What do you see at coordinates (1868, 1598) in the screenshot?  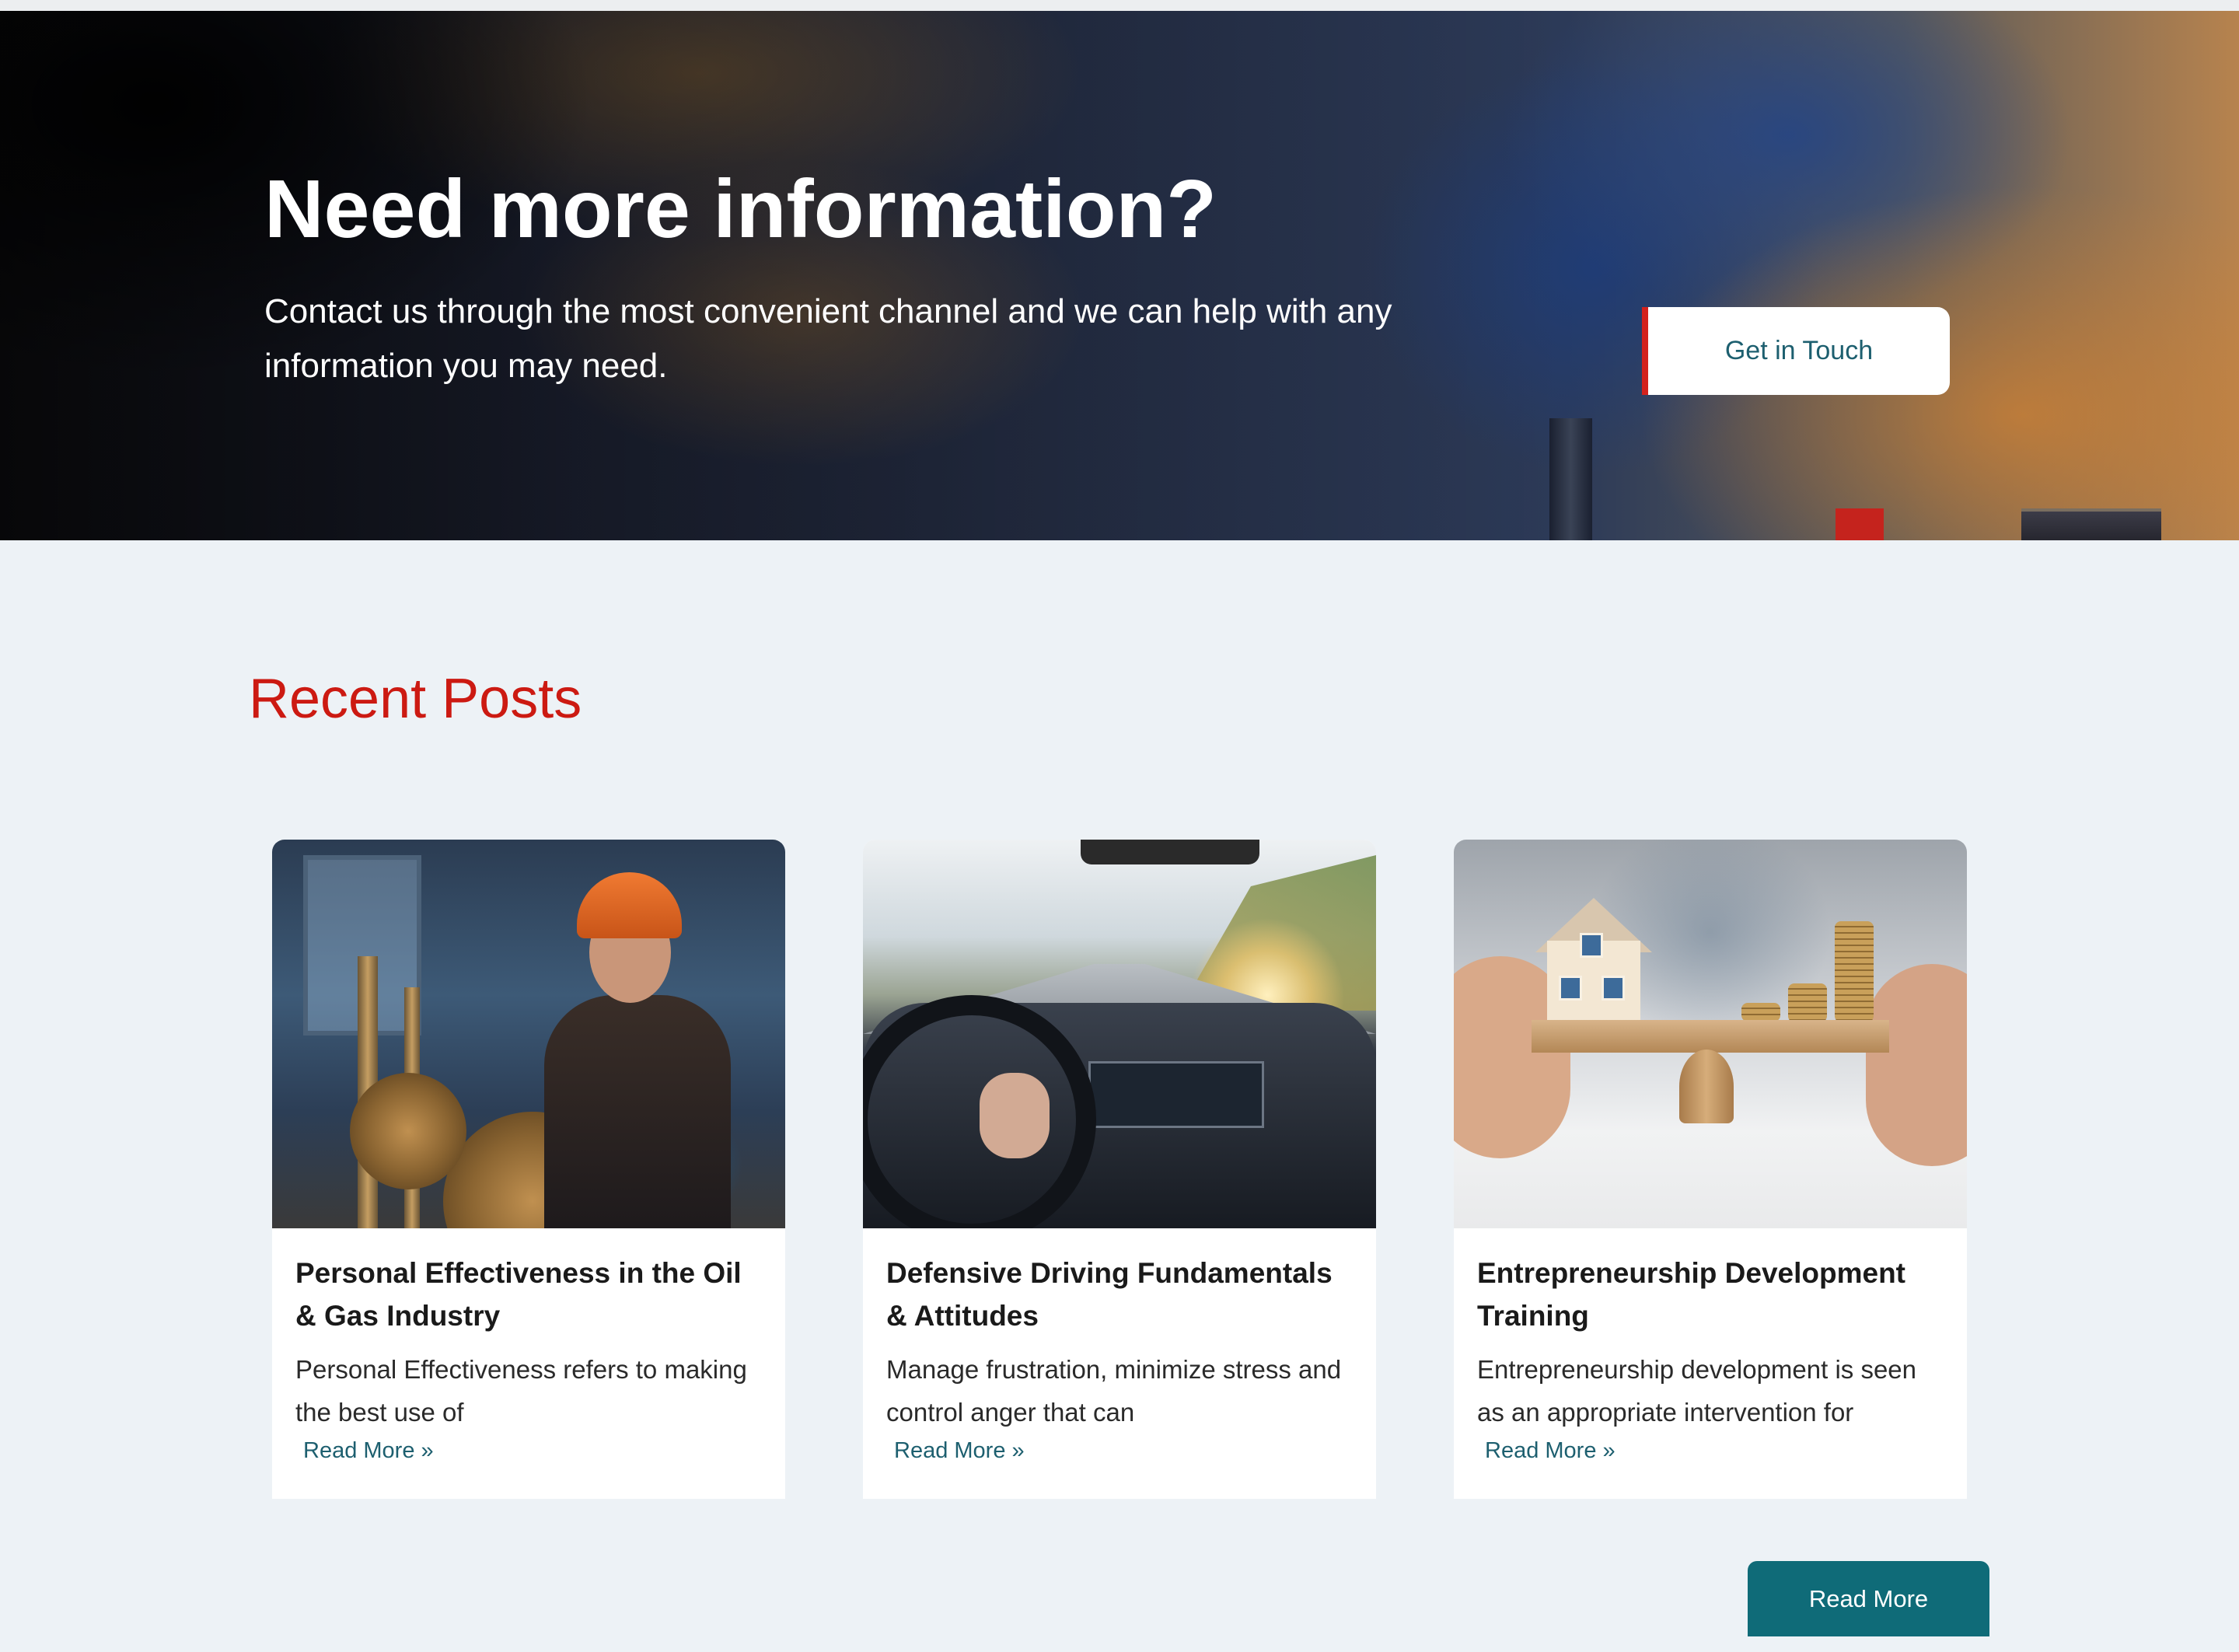 I see `read-more-button: Read More` at bounding box center [1868, 1598].